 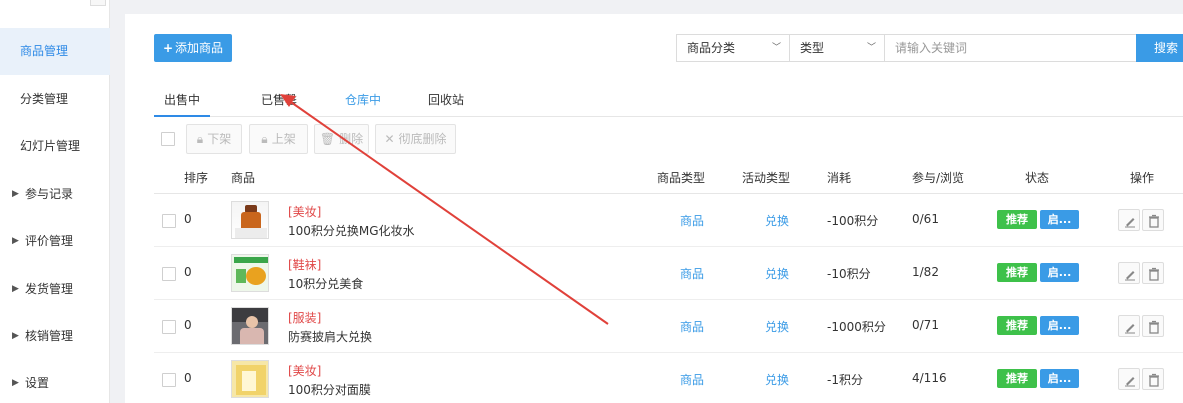 What do you see at coordinates (326, 284) in the screenshot?
I see `goods-name: 10积分兑美食` at bounding box center [326, 284].